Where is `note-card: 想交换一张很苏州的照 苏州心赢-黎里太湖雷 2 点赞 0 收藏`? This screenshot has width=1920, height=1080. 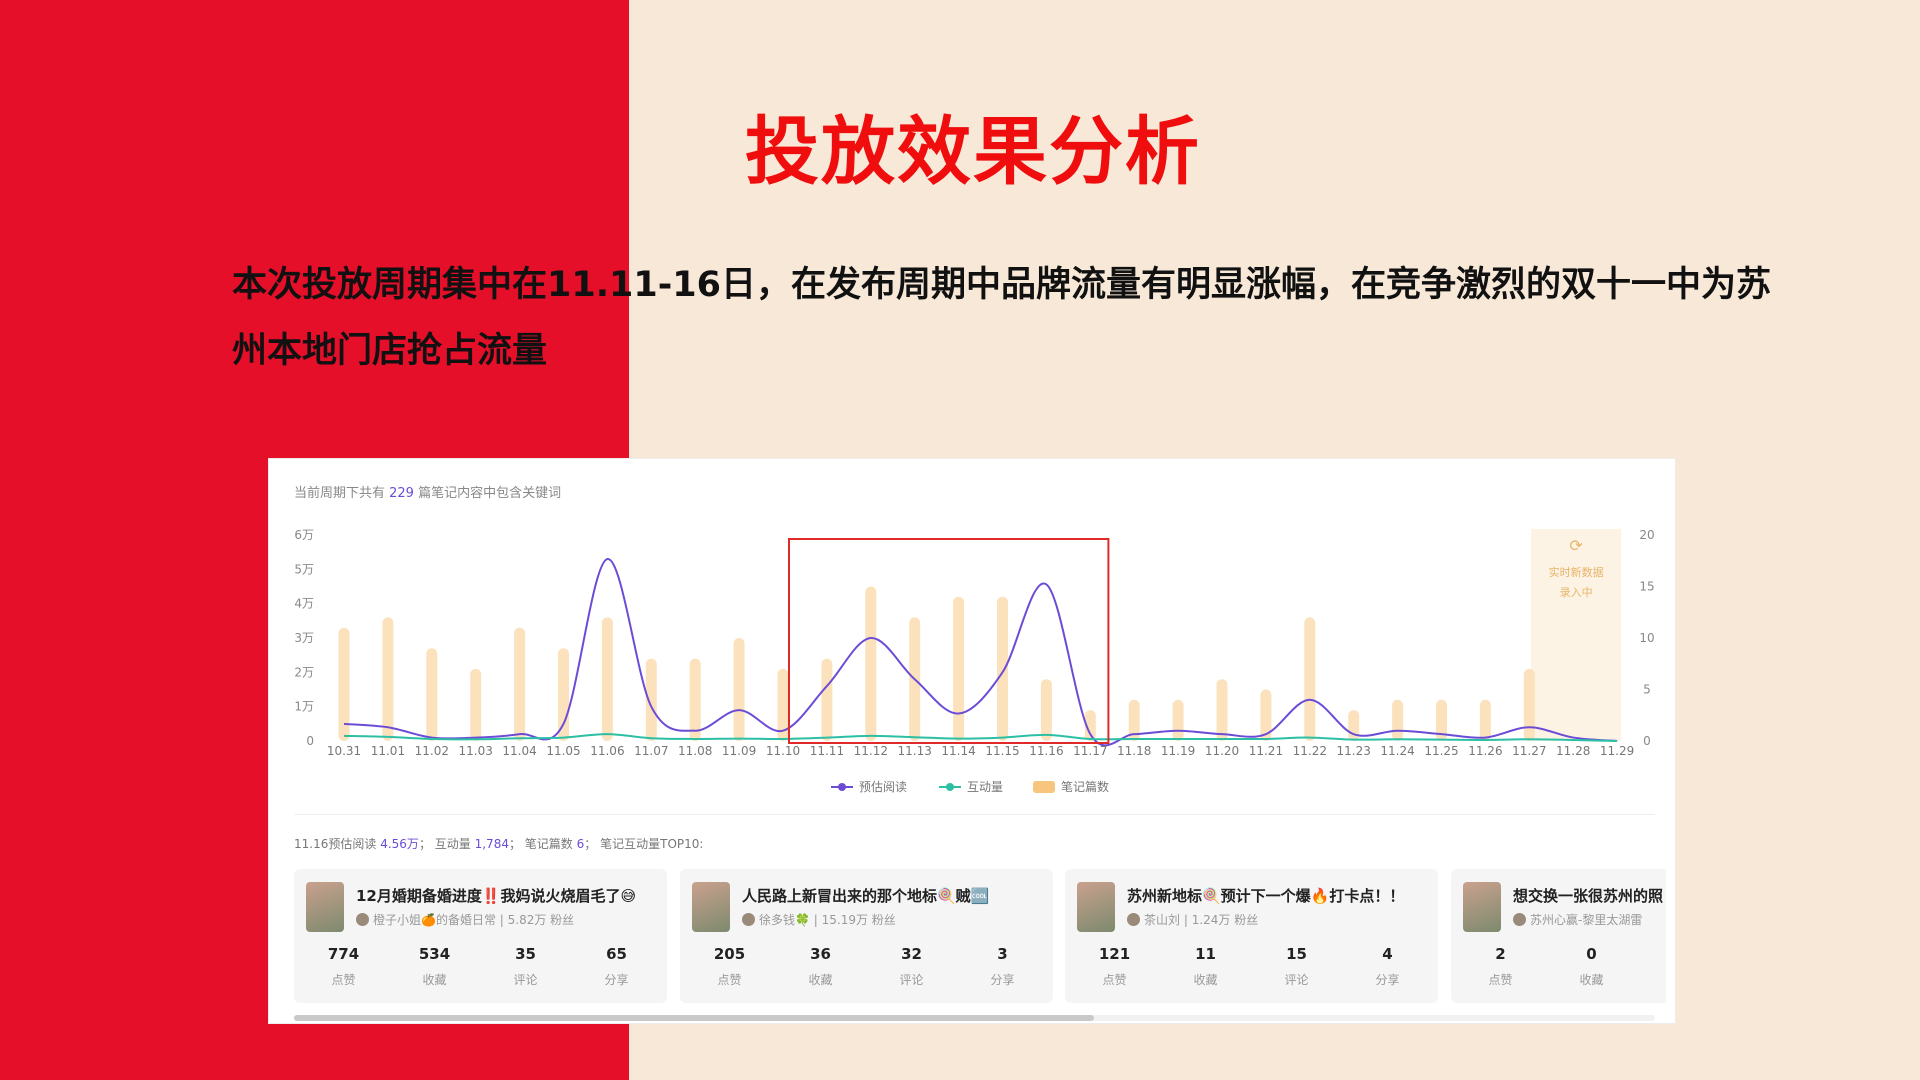
note-card: 想交换一张很苏州的照 苏州心赢-黎里太湖雷 2 点赞 0 收藏 is located at coordinates (1558, 936).